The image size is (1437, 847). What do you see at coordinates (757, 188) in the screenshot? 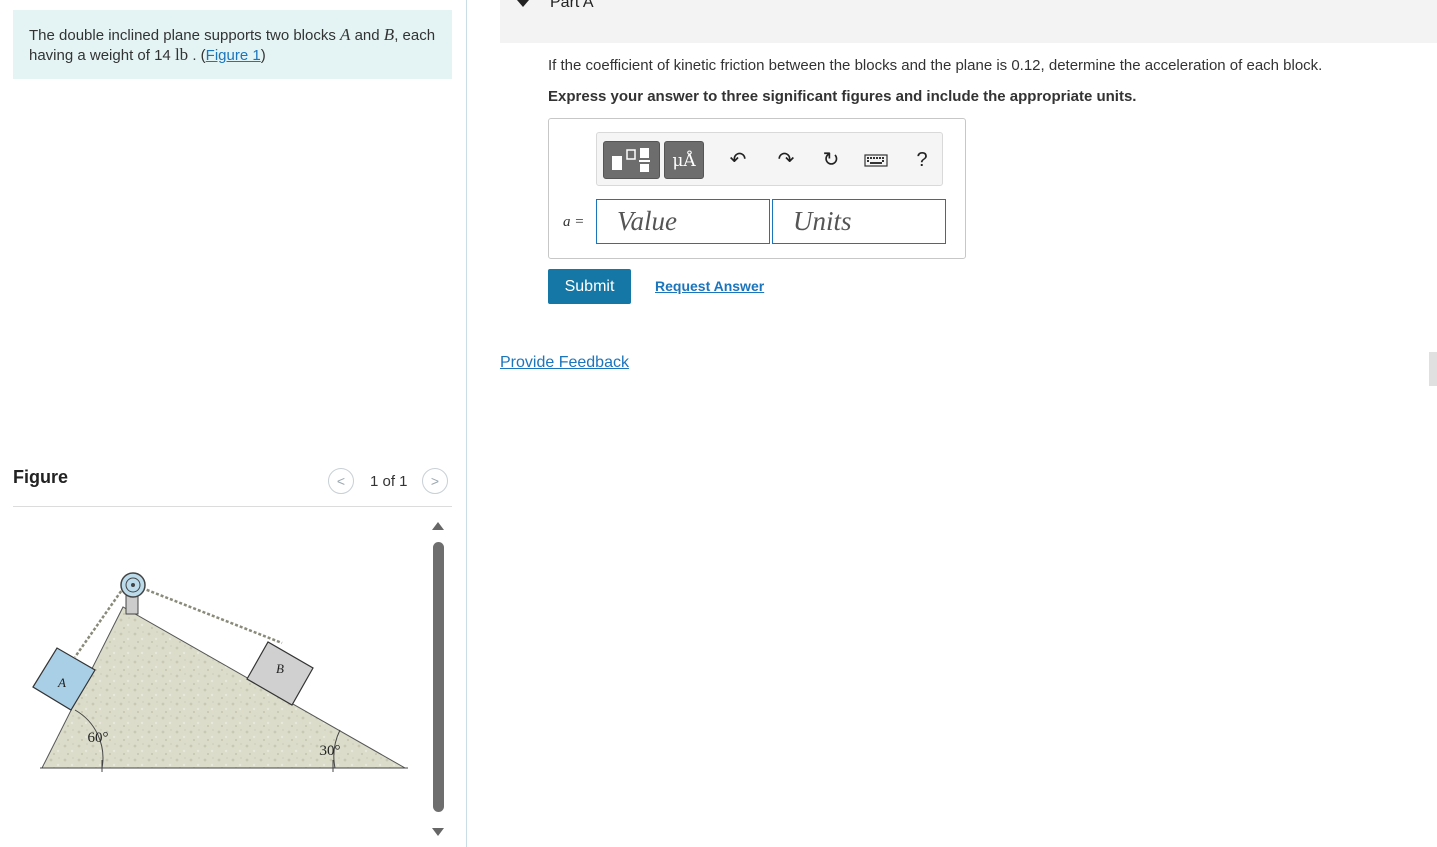
I see `answer-box: μÅ ↶ ↷ ↻ ? a = Value Units` at bounding box center [757, 188].